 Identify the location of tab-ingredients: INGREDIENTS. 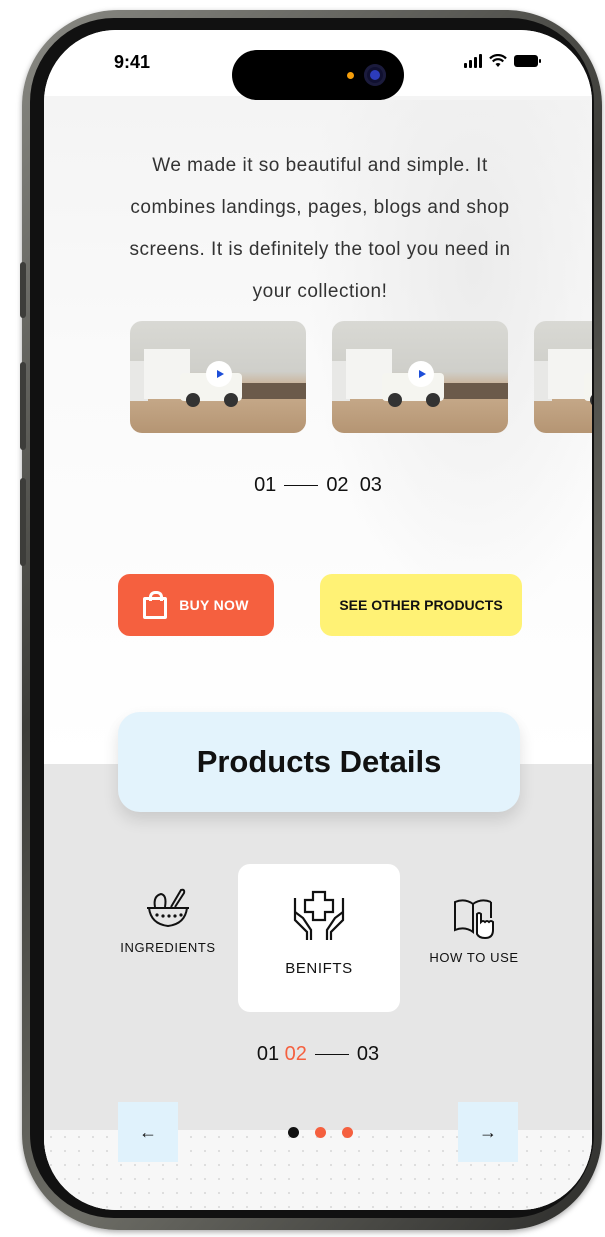
(168, 920).